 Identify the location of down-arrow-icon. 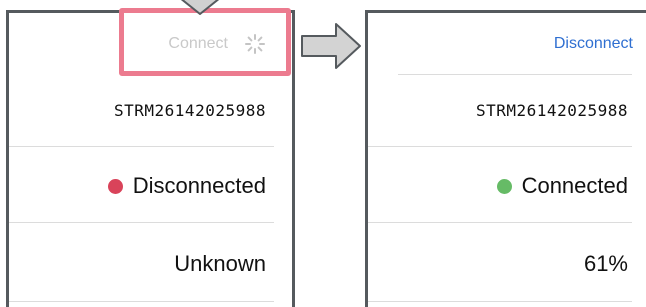
(200, 12).